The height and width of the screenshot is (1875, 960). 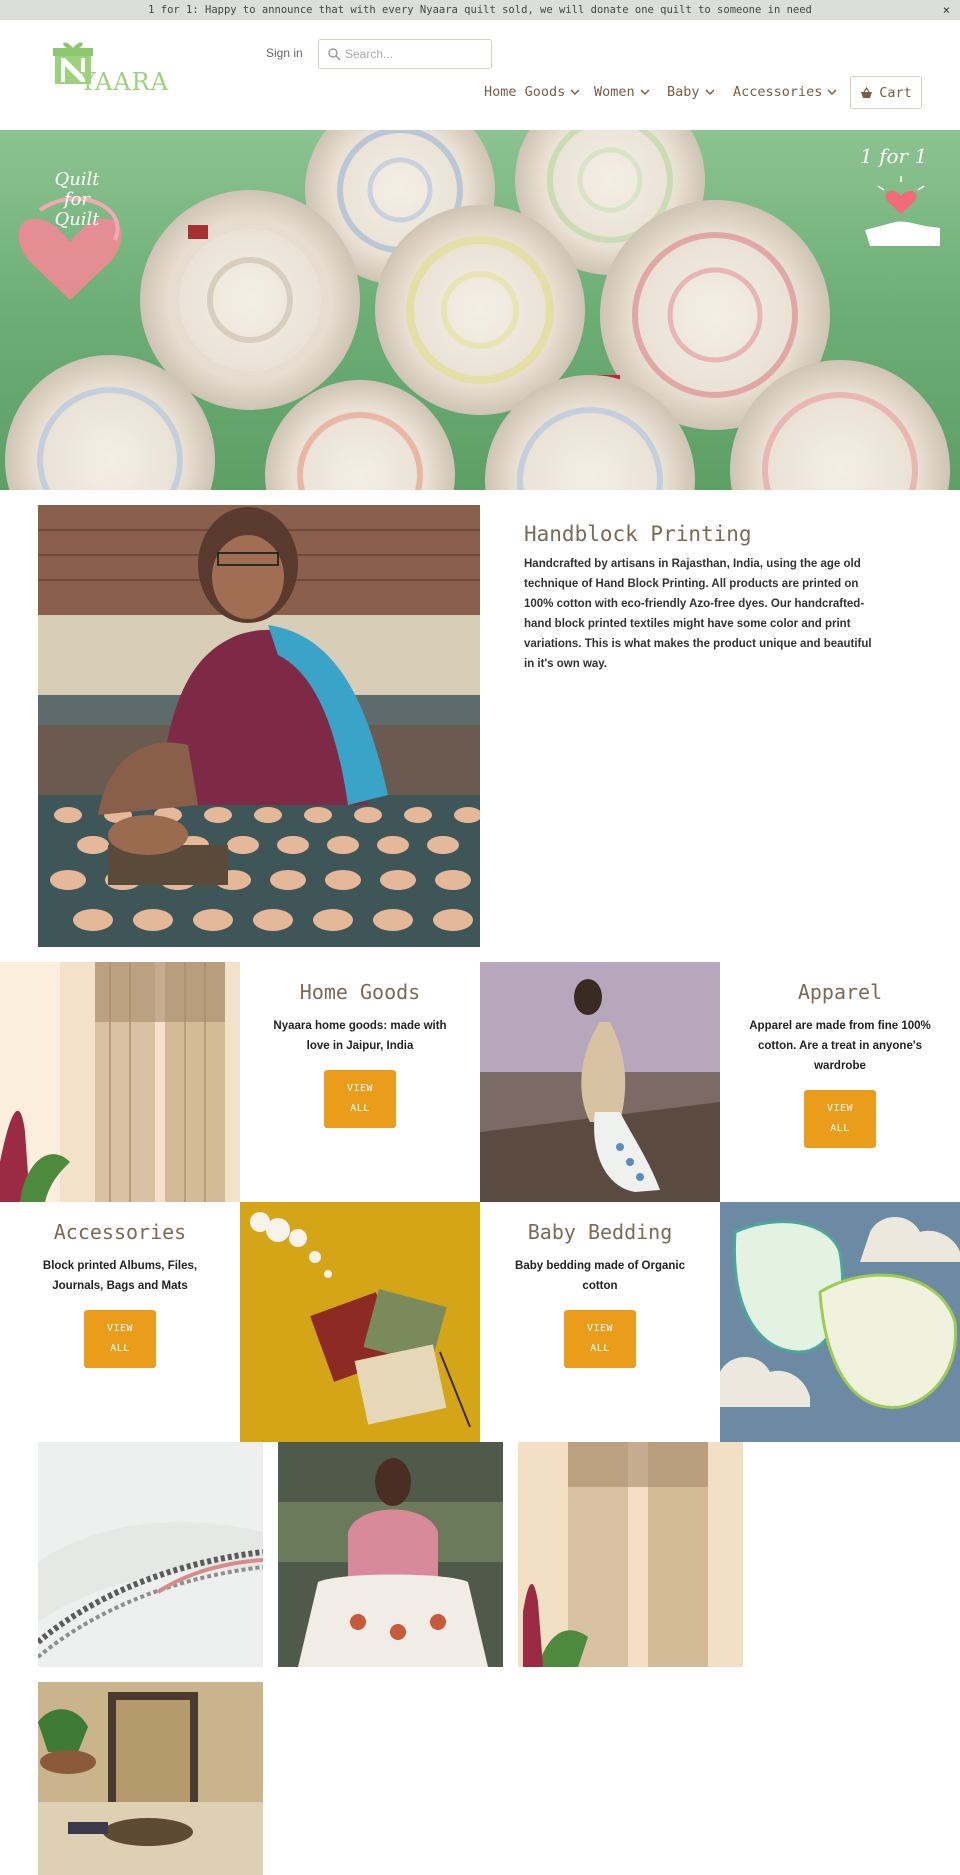 I want to click on handblock-title: Handblock Printing, so click(x=638, y=534).